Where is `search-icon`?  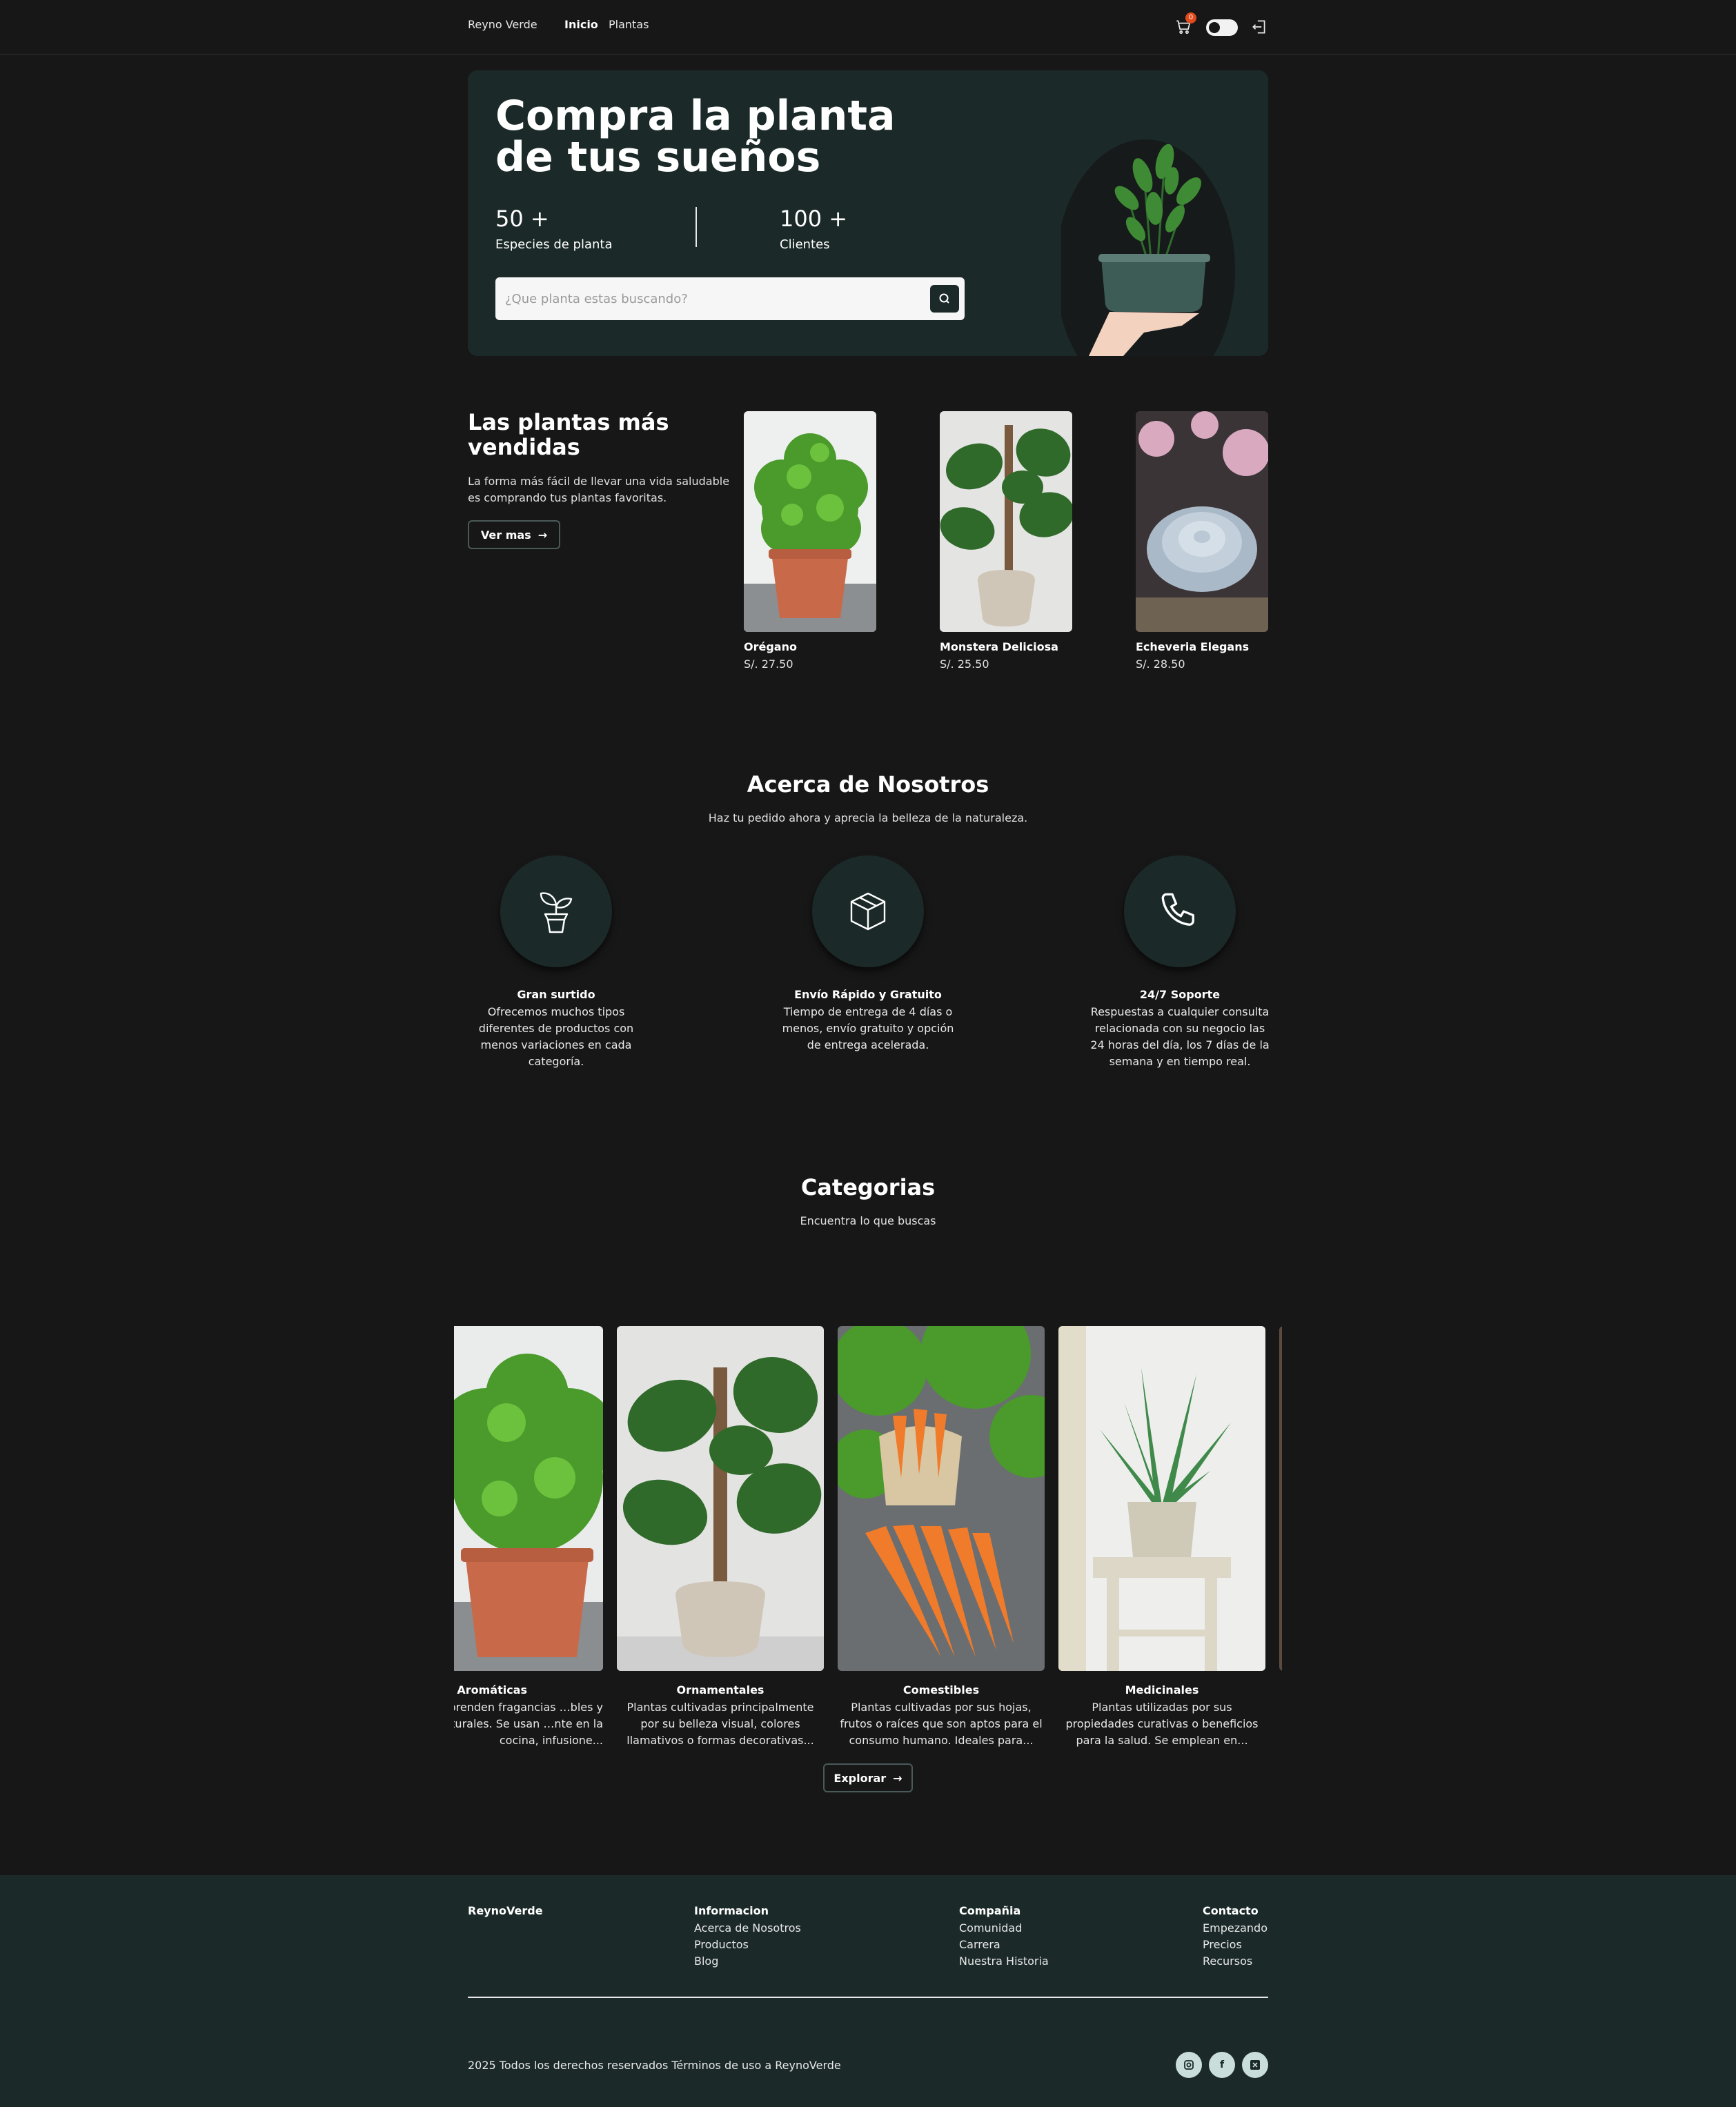
search-icon is located at coordinates (944, 298).